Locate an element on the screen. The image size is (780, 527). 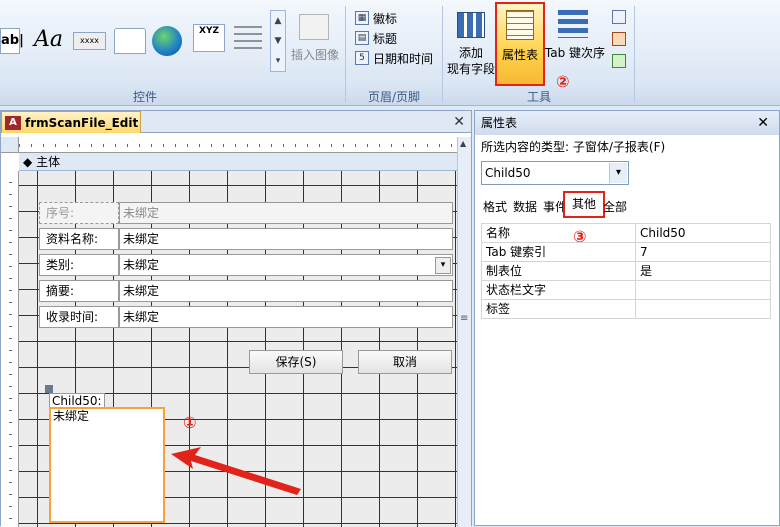
insert-image-icon is located at coordinates (314, 27).